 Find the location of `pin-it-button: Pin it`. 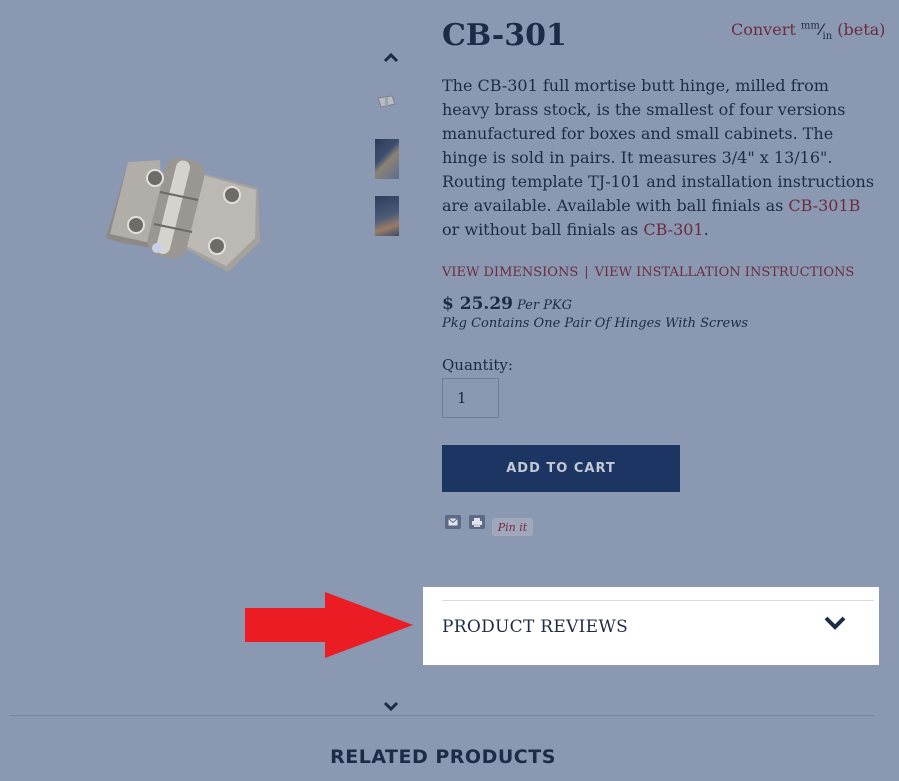

pin-it-button: Pin it is located at coordinates (512, 527).